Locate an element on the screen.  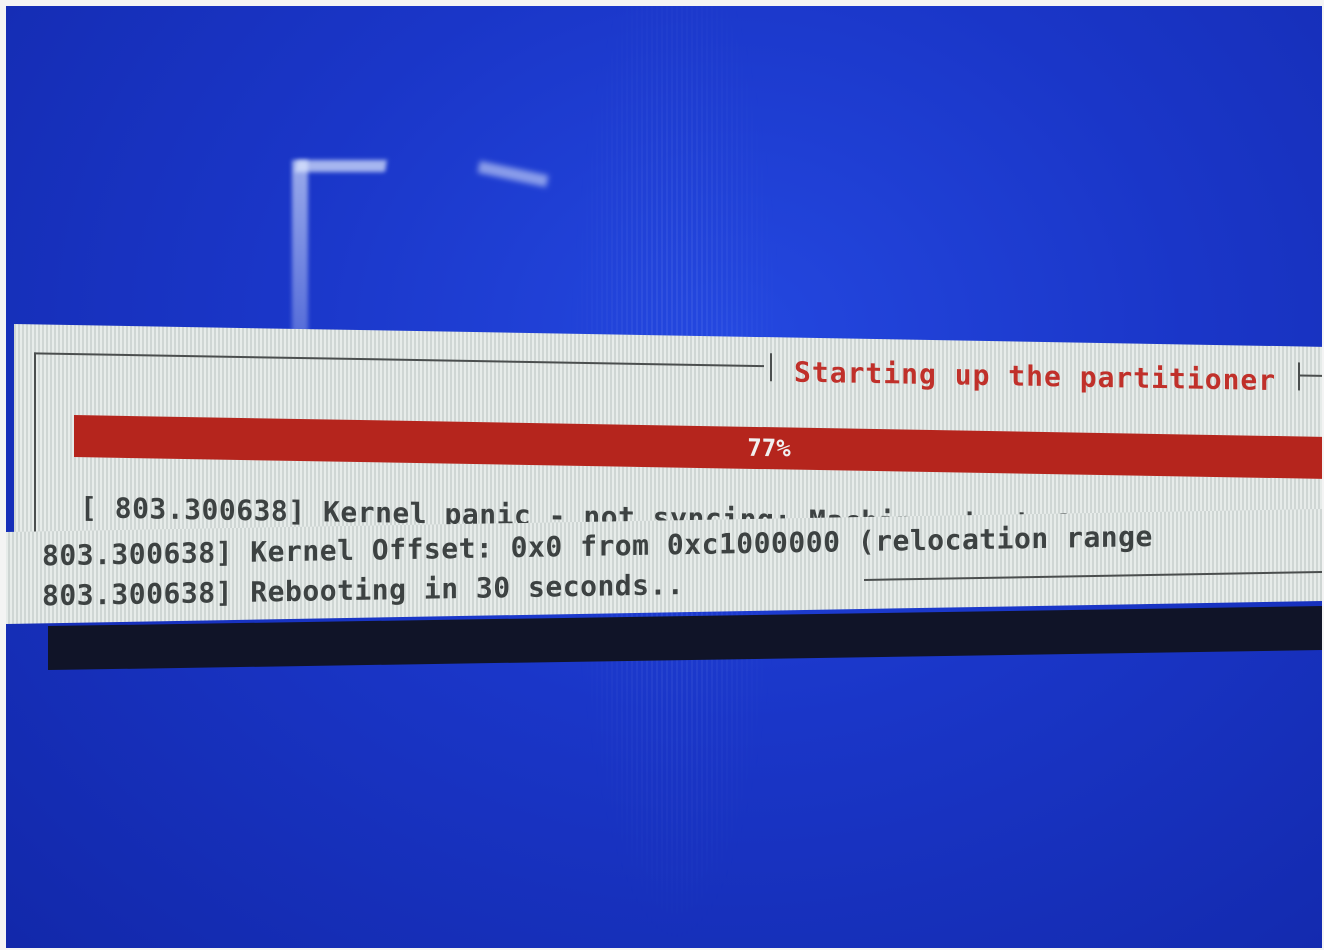
console-line-3: 803.300638] Rebooting in 30 seconds.. is located at coordinates (363, 590).